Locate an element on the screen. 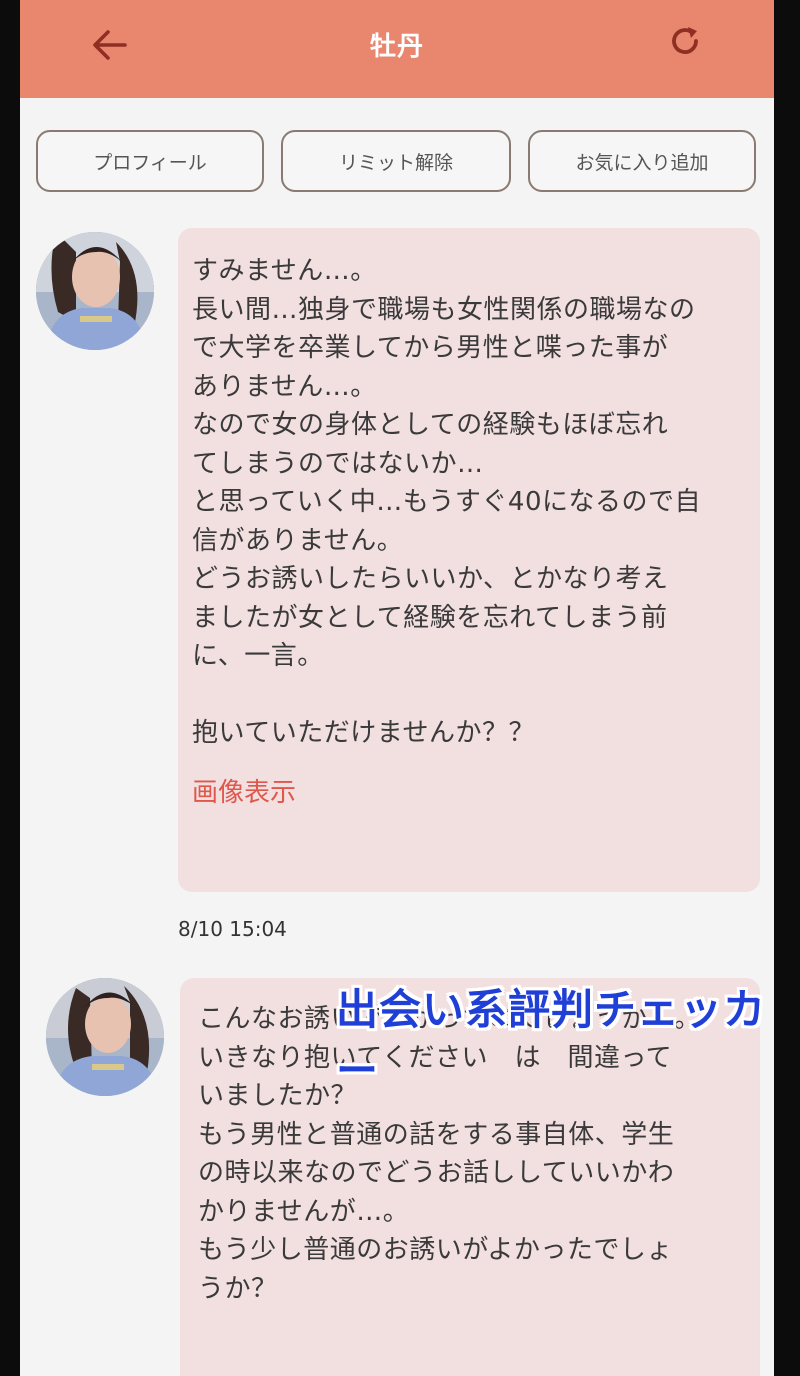 The height and width of the screenshot is (1376, 800). profile-button: プロフィール is located at coordinates (150, 161).